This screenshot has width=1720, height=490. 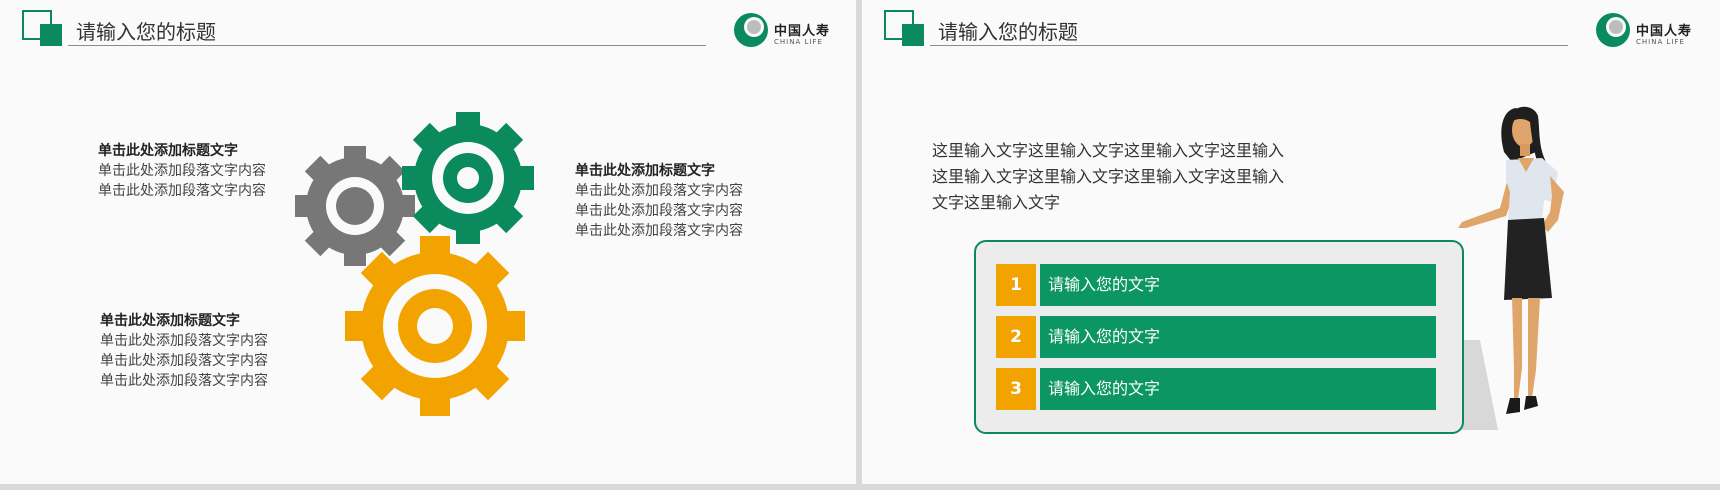 I want to click on gears-illustration, so click(x=414, y=264).